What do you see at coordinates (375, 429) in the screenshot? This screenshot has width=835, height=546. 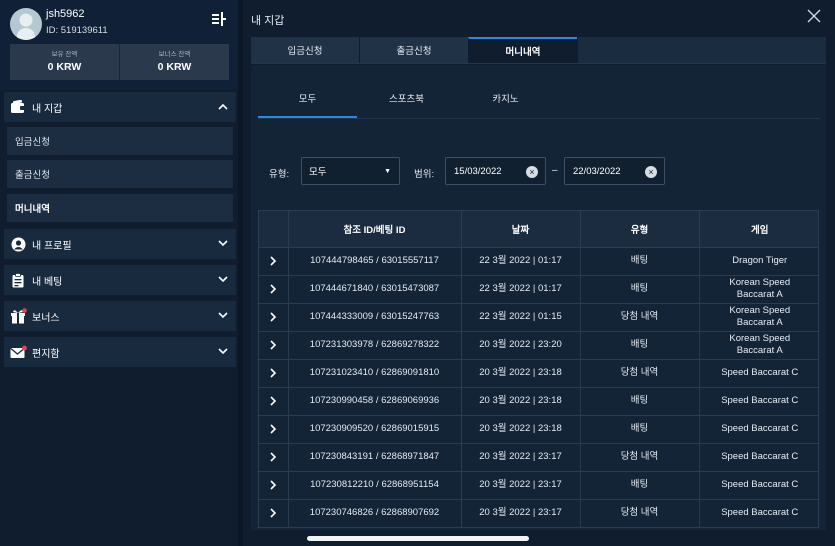 I see `cell-reference-id: 107230909520 / 62869015915` at bounding box center [375, 429].